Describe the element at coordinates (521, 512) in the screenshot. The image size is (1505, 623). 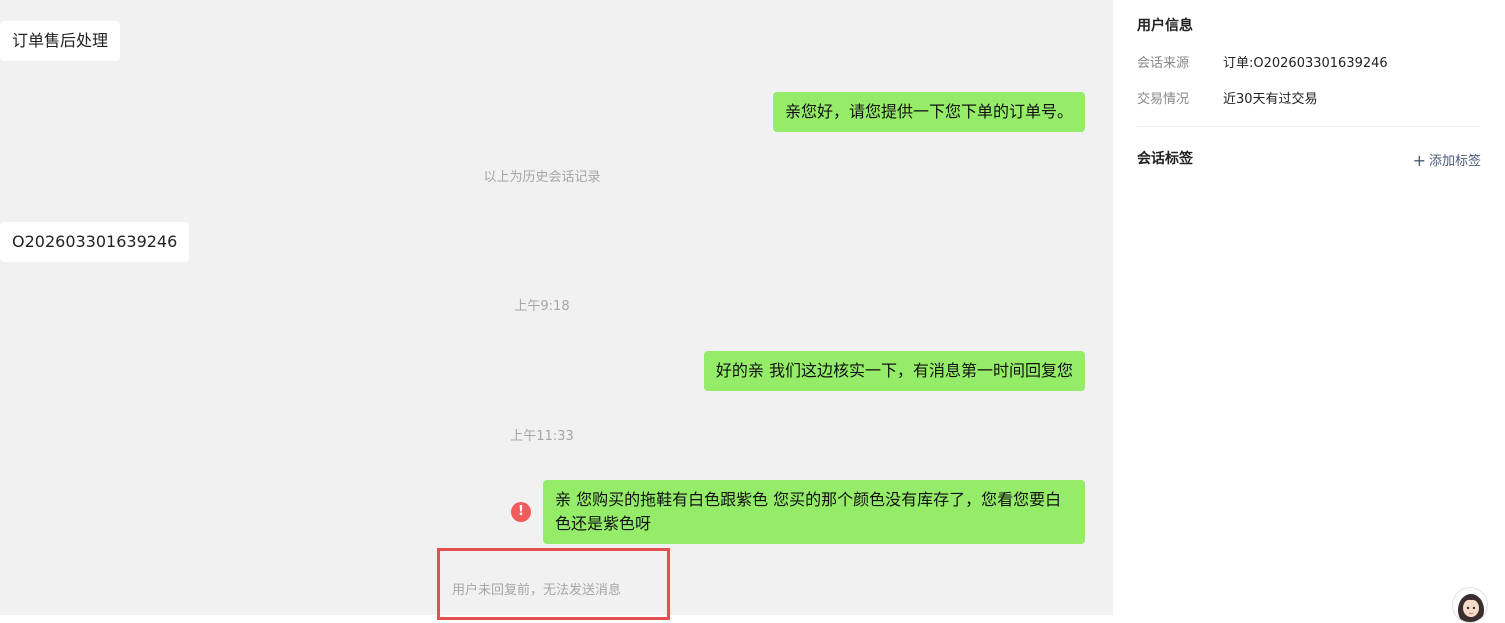
I see `alert-circle-icon: !` at that location.